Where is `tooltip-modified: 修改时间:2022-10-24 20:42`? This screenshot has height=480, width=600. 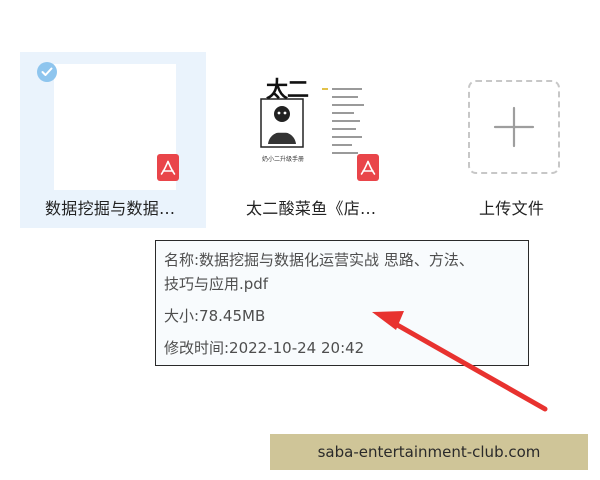 tooltip-modified: 修改时间:2022-10-24 20:42 is located at coordinates (264, 348).